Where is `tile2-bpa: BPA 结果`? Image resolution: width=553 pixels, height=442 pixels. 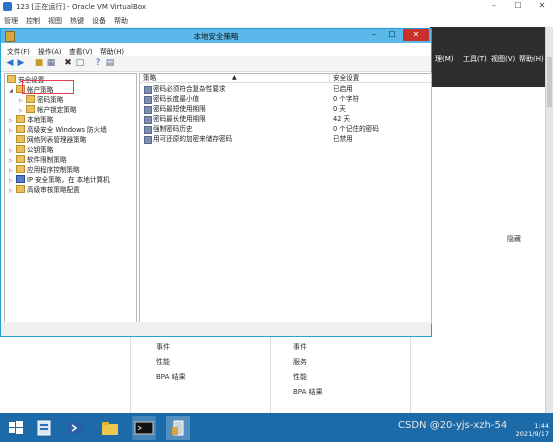
tile2-bpa: BPA 结果 is located at coordinates (308, 392).